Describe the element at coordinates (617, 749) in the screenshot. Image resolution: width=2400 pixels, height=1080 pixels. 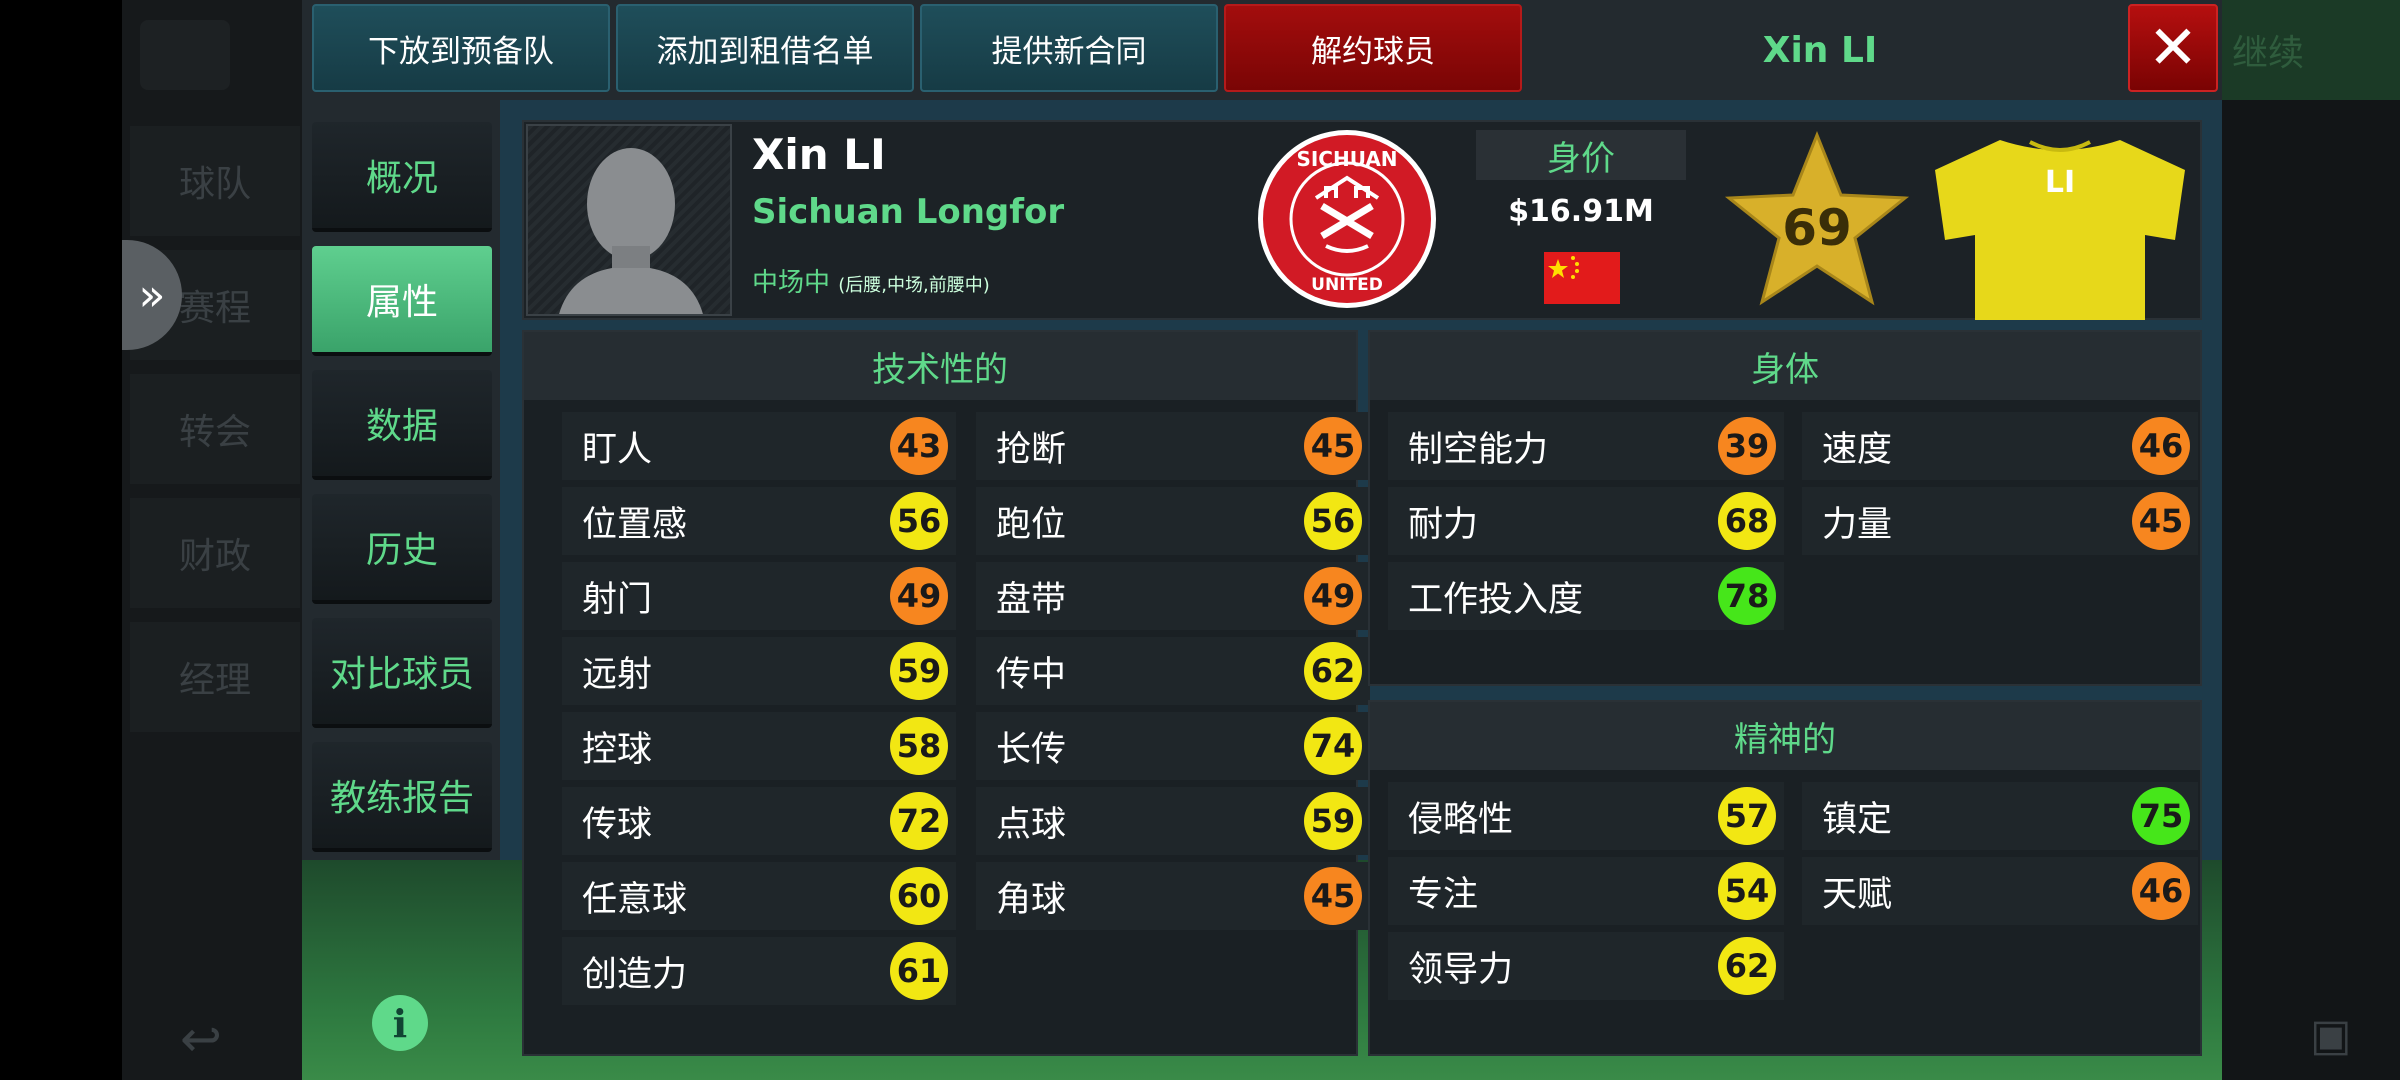
I see `attribute-label: 控球` at that location.